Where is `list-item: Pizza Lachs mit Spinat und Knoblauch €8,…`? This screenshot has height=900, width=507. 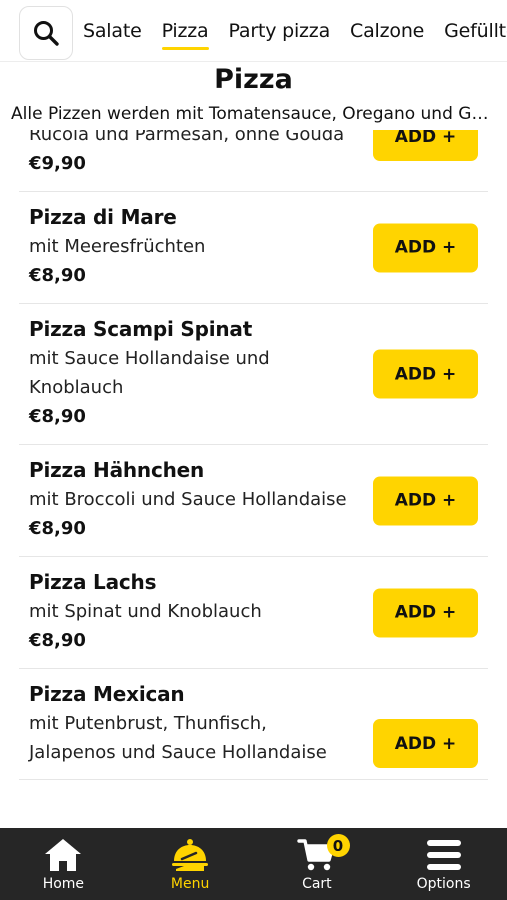
list-item: Pizza Lachs mit Spinat und Knoblauch €8,… is located at coordinates (253, 613).